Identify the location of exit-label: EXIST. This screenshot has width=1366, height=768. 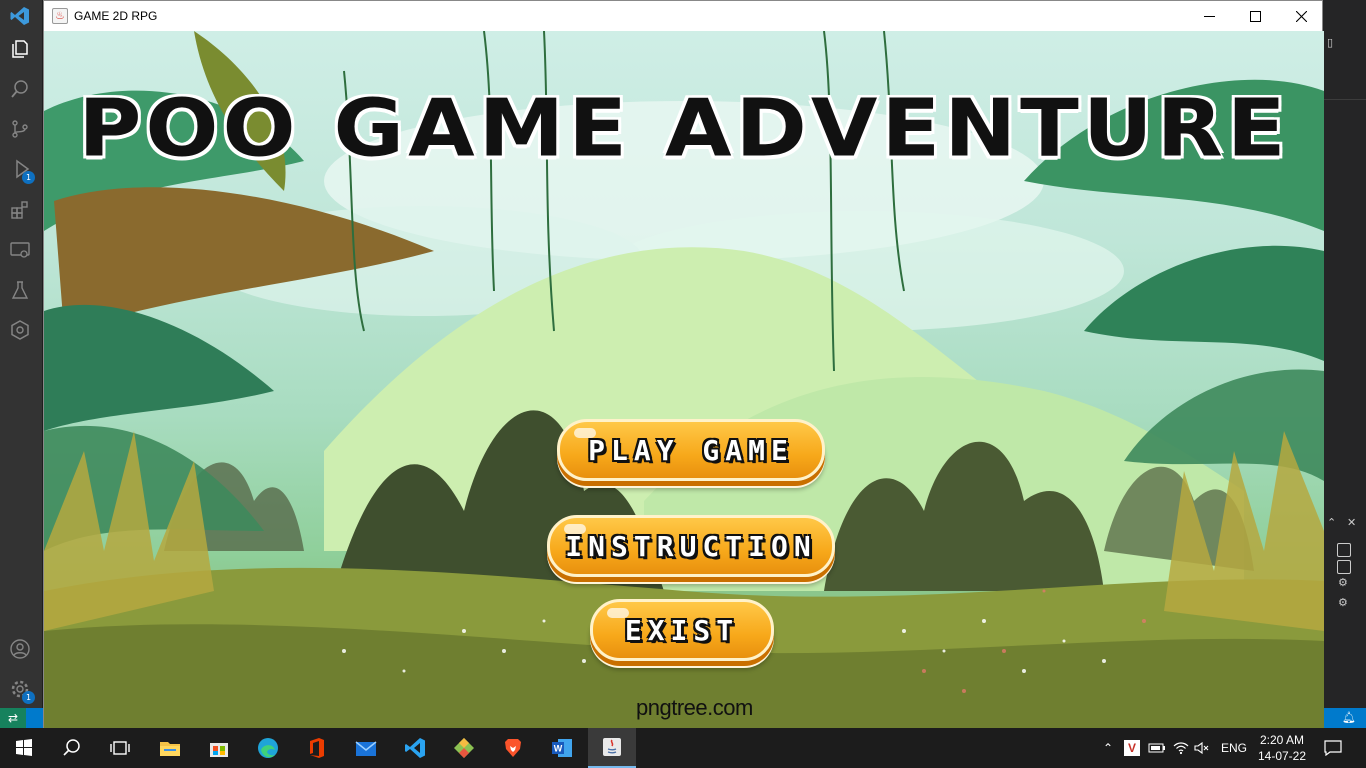
(682, 630).